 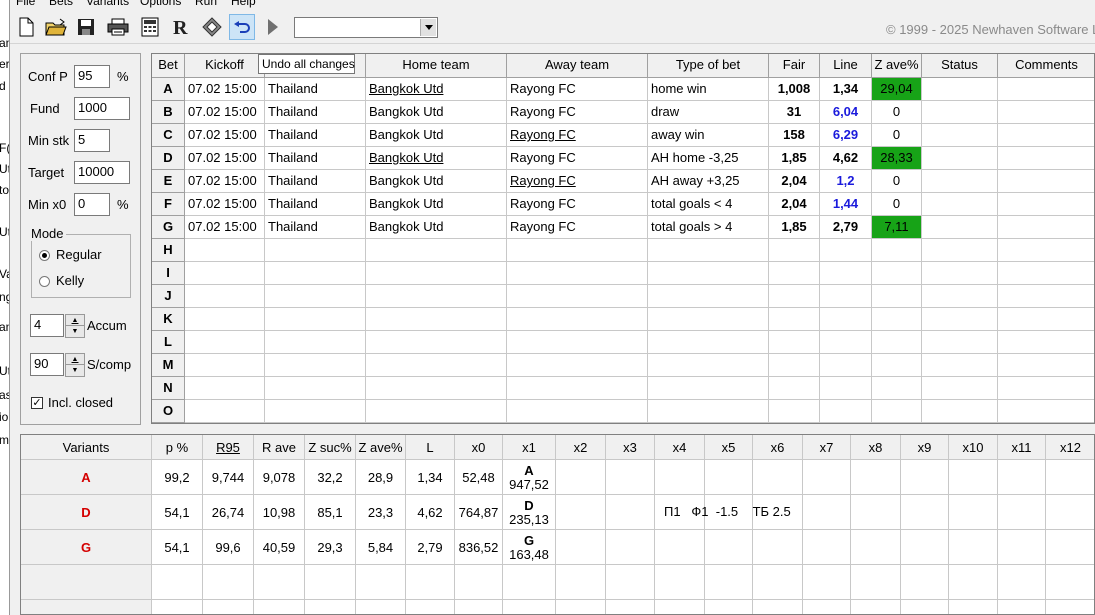 What do you see at coordinates (168, 365) in the screenshot?
I see `bet-row-label: M` at bounding box center [168, 365].